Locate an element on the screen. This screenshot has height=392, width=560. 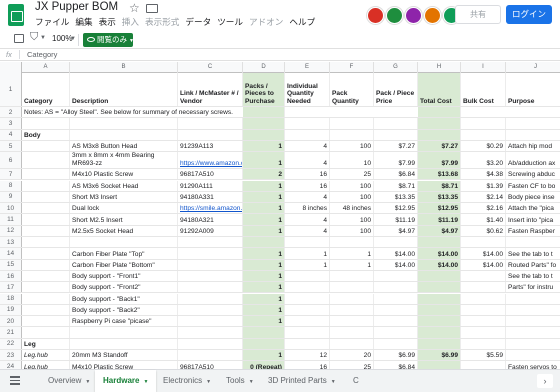
menu-item: 表示 is located at coordinates (107, 22).